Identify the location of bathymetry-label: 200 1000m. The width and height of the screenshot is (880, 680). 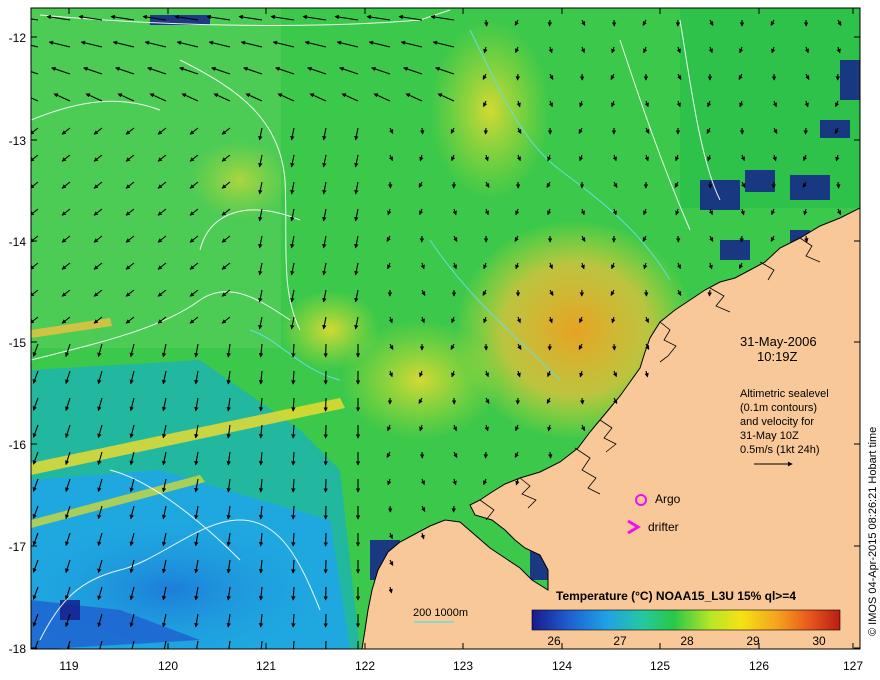
(440, 613).